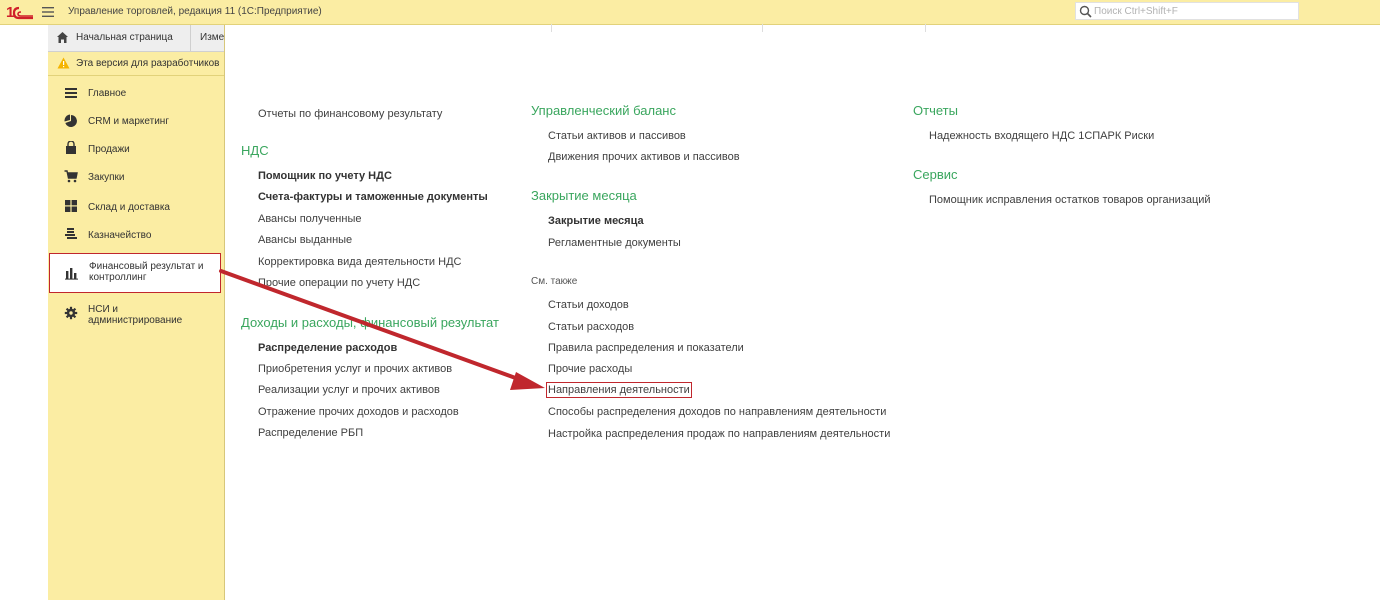 Image resolution: width=1380 pixels, height=600 pixels. Describe the element at coordinates (584, 195) in the screenshot. I see `group-header-month-closing: Закрытие месяца` at that location.